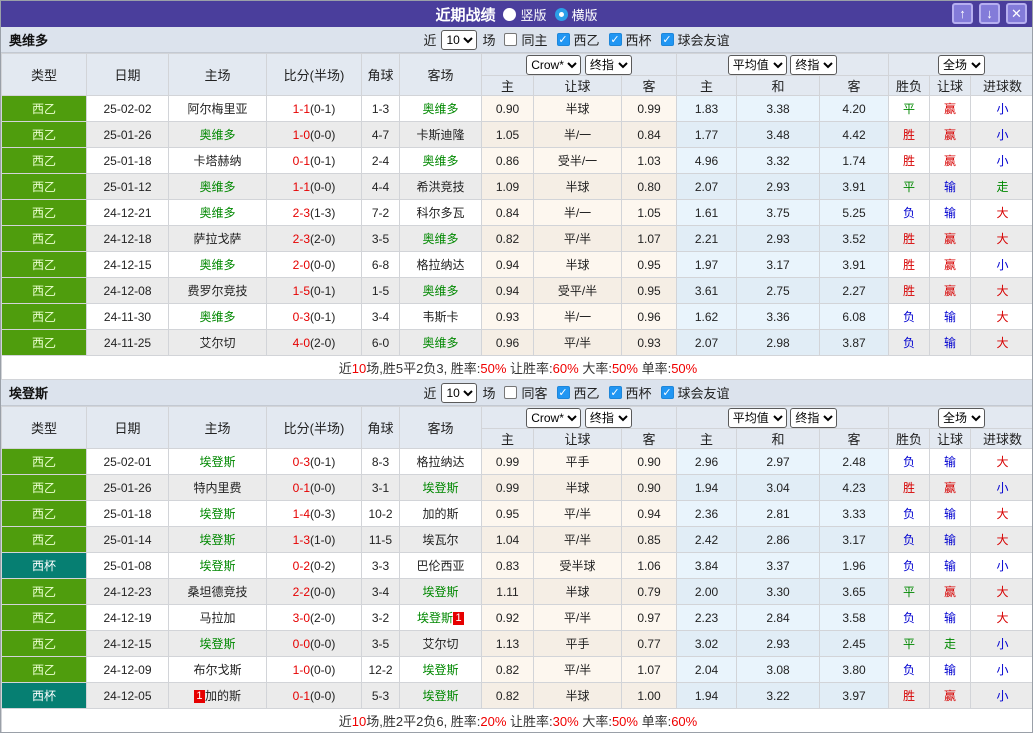  I want to click on date-cell: 25-01-26, so click(127, 134).